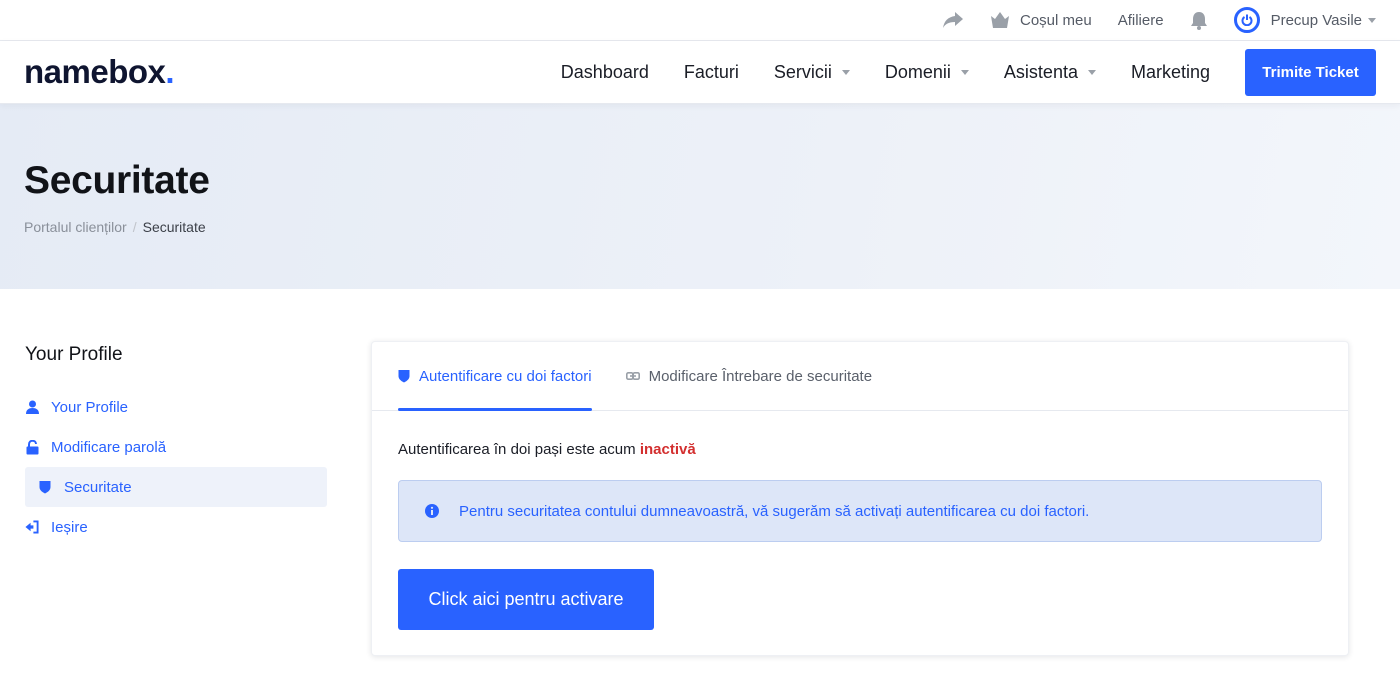  I want to click on nav-servicii: Servicii, so click(812, 72).